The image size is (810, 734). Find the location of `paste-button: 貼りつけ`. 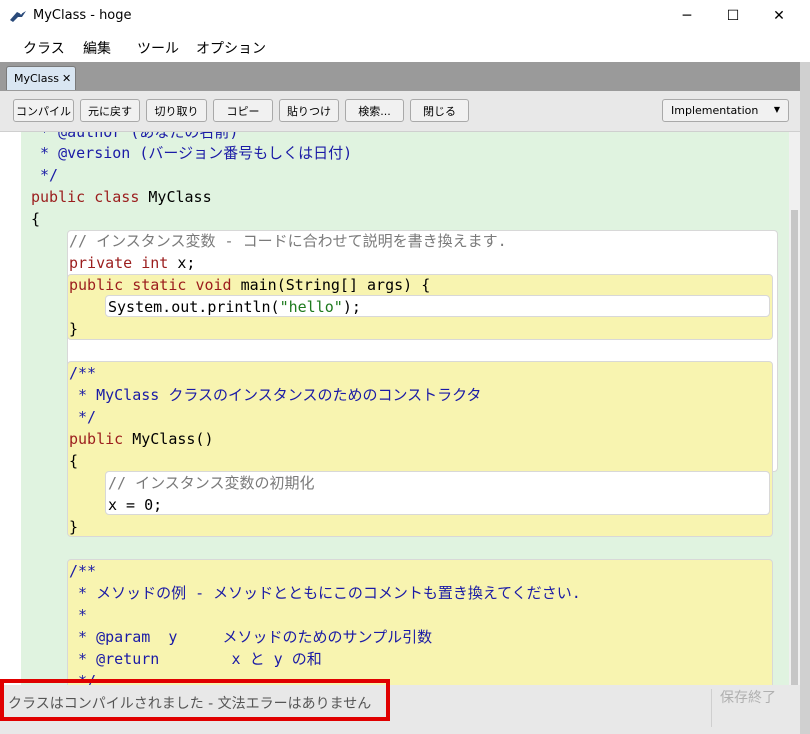

paste-button: 貼りつけ is located at coordinates (309, 110).